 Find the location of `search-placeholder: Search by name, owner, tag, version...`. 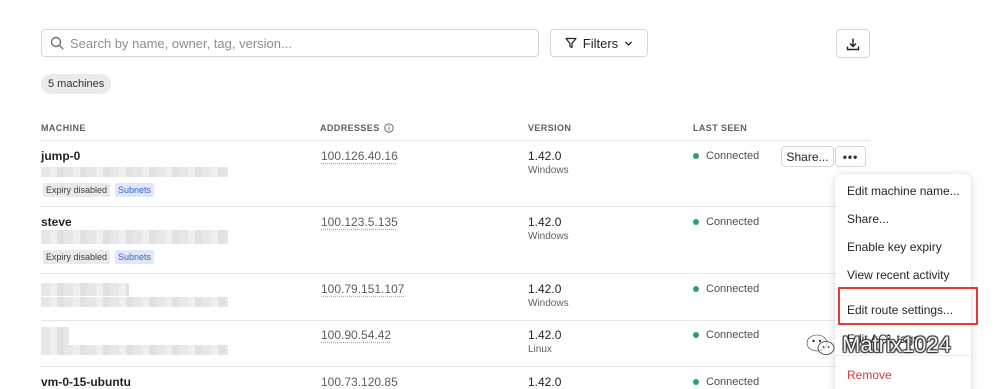

search-placeholder: Search by name, owner, tag, version... is located at coordinates (181, 43).